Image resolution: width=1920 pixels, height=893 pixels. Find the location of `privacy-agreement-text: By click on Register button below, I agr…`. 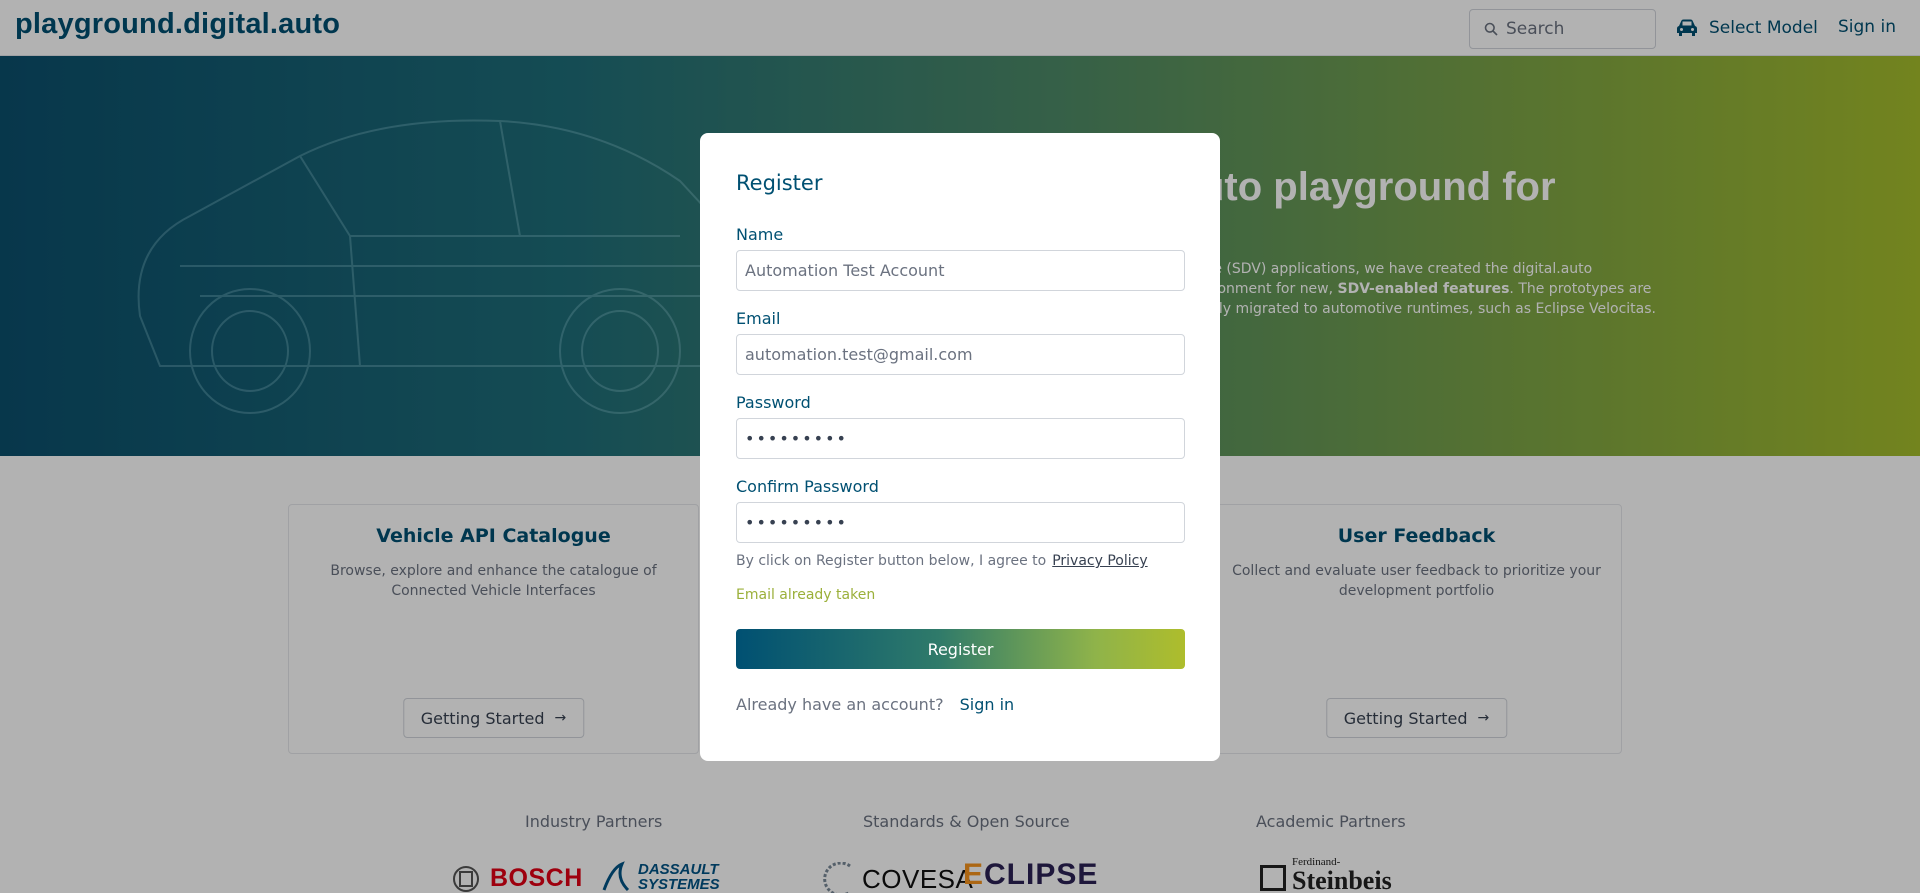

privacy-agreement-text: By click on Register button below, I agr… is located at coordinates (942, 561).